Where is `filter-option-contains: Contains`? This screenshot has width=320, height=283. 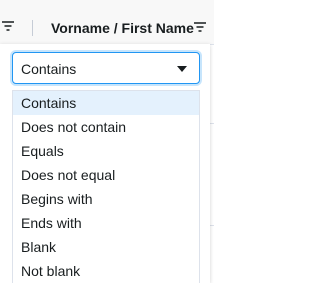
filter-option-contains: Contains is located at coordinates (106, 103).